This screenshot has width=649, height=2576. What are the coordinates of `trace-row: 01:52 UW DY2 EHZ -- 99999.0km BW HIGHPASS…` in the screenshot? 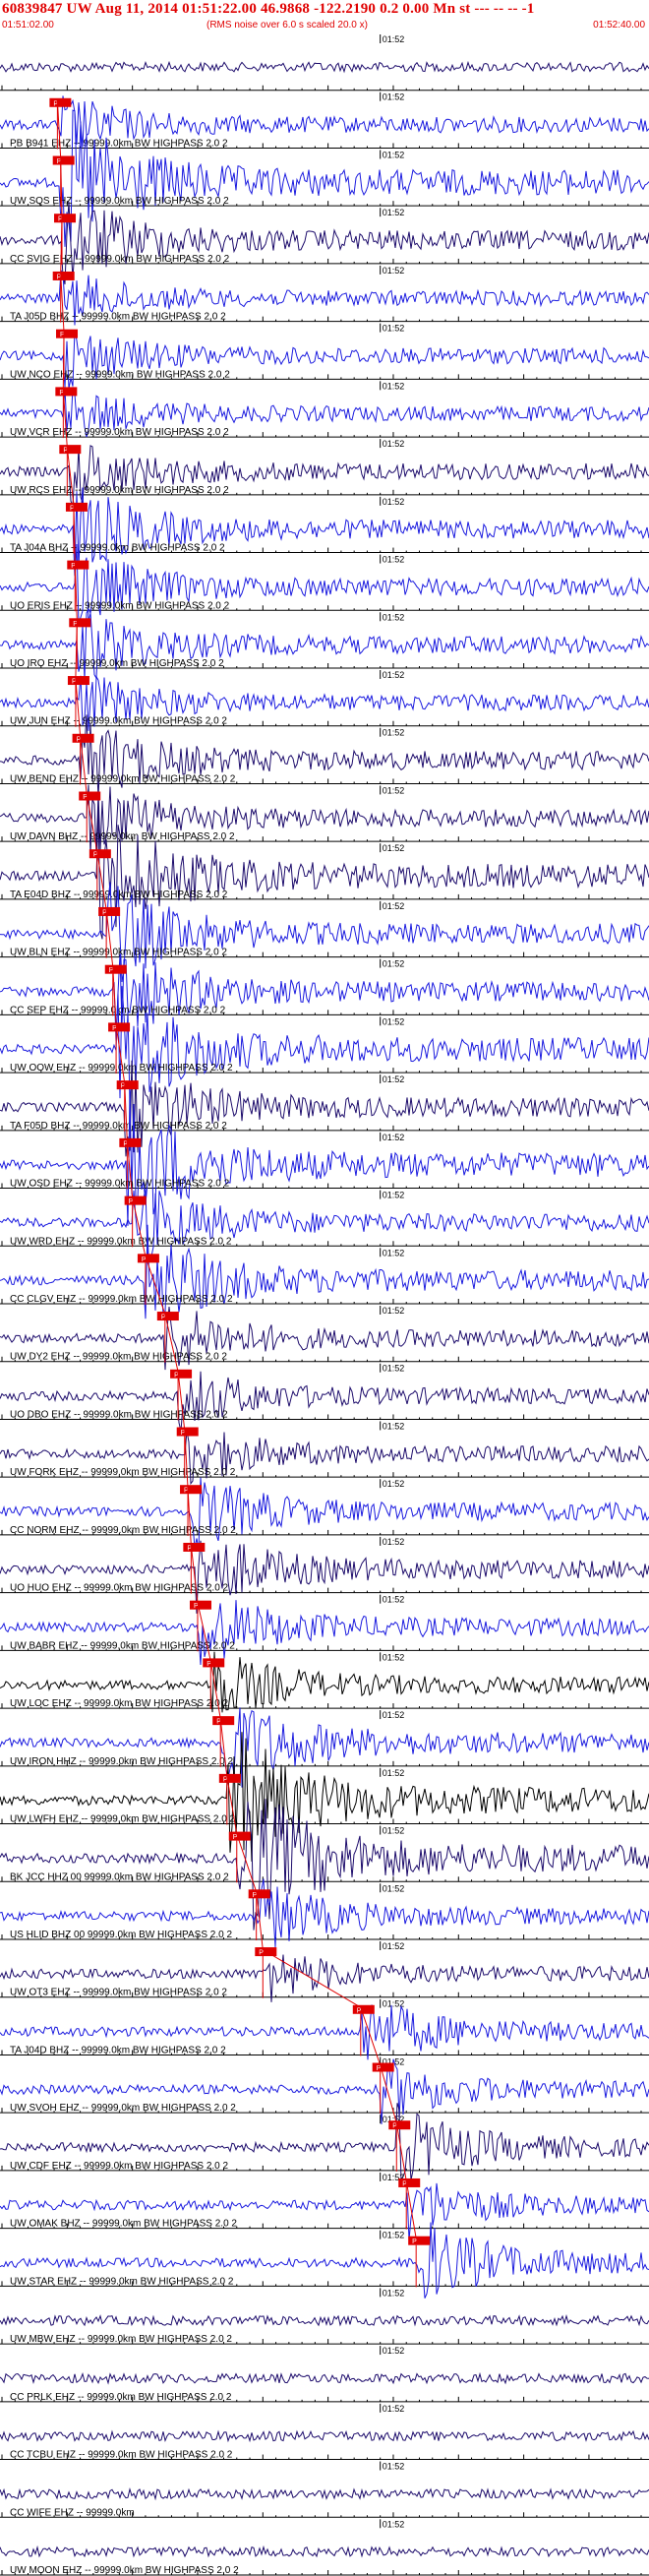 It's located at (324, 1338).